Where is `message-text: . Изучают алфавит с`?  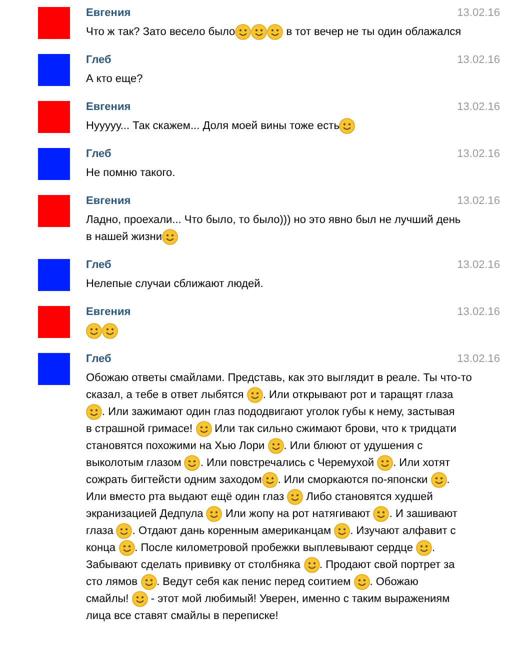 message-text: . Изучают алфавит с is located at coordinates (403, 531).